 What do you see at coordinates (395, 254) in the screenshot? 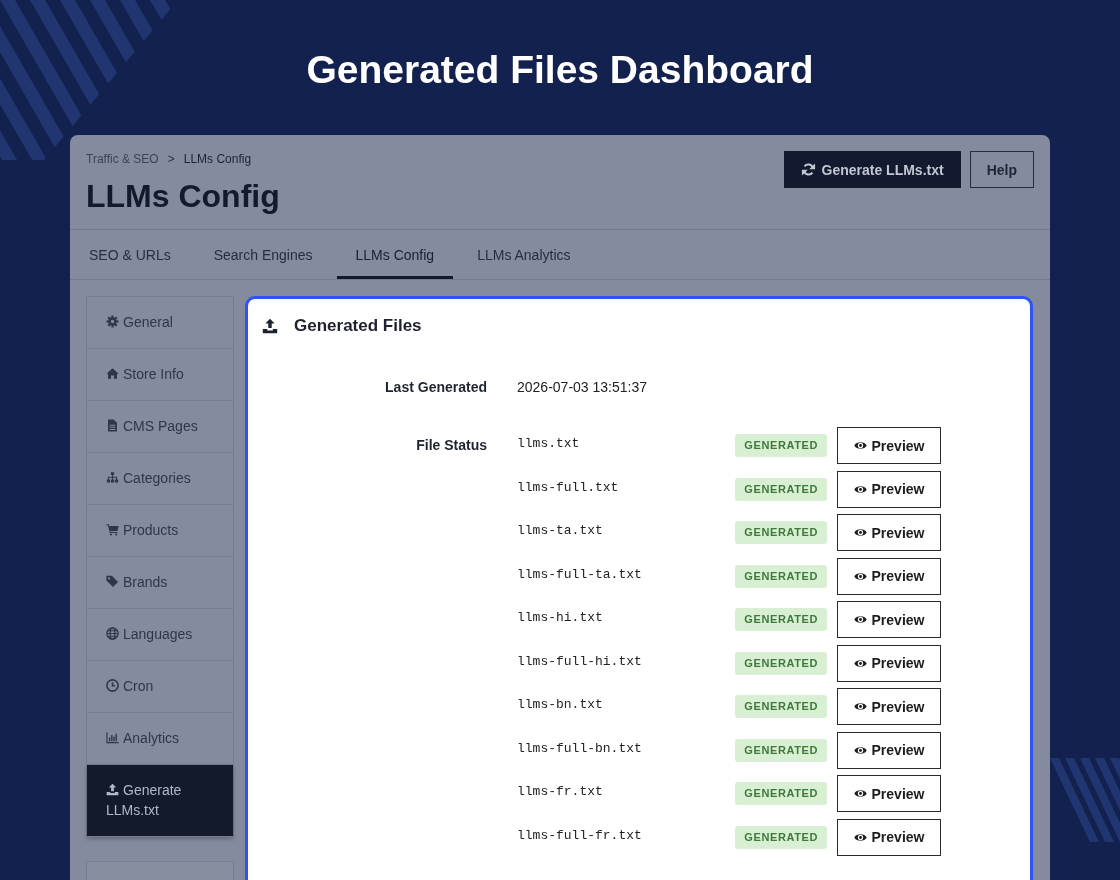
I see `tab: LLMs Config` at bounding box center [395, 254].